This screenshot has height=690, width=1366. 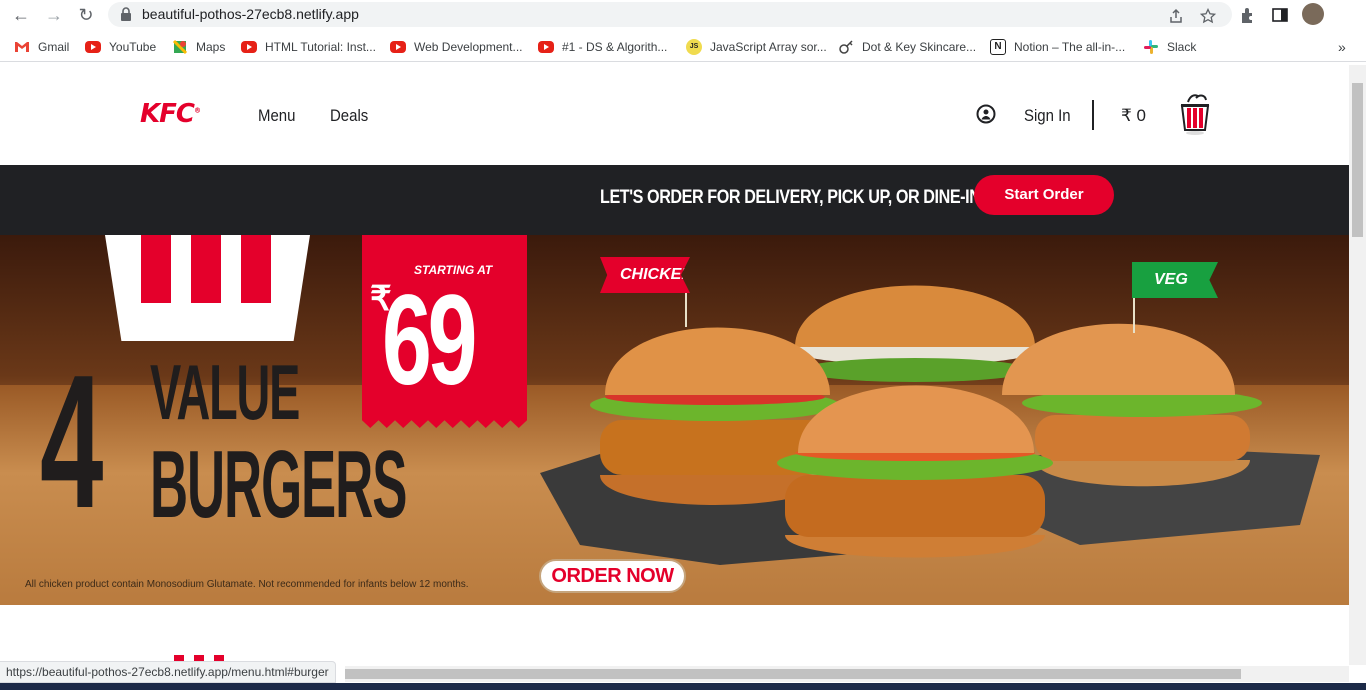 I want to click on bookmark-youtube: YouTube, so click(x=120, y=47).